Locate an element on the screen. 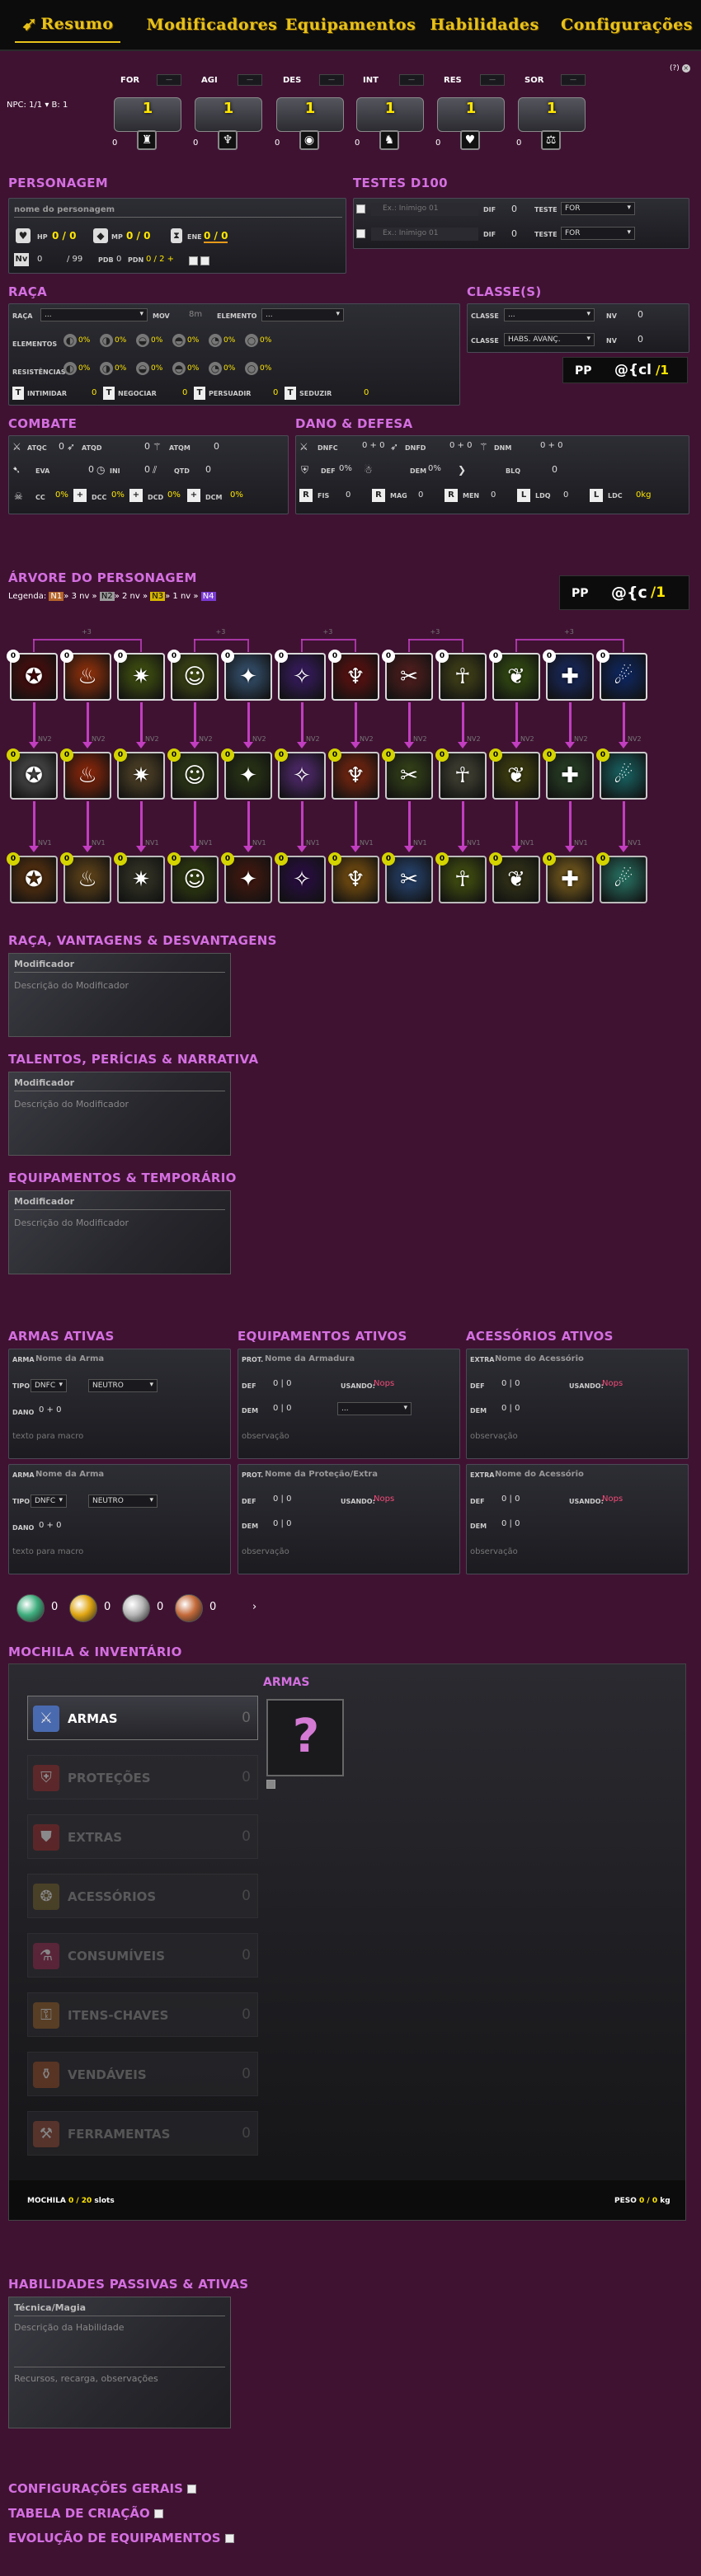 The image size is (701, 2576). habilidade-name: Técnica/Magia is located at coordinates (50, 2307).